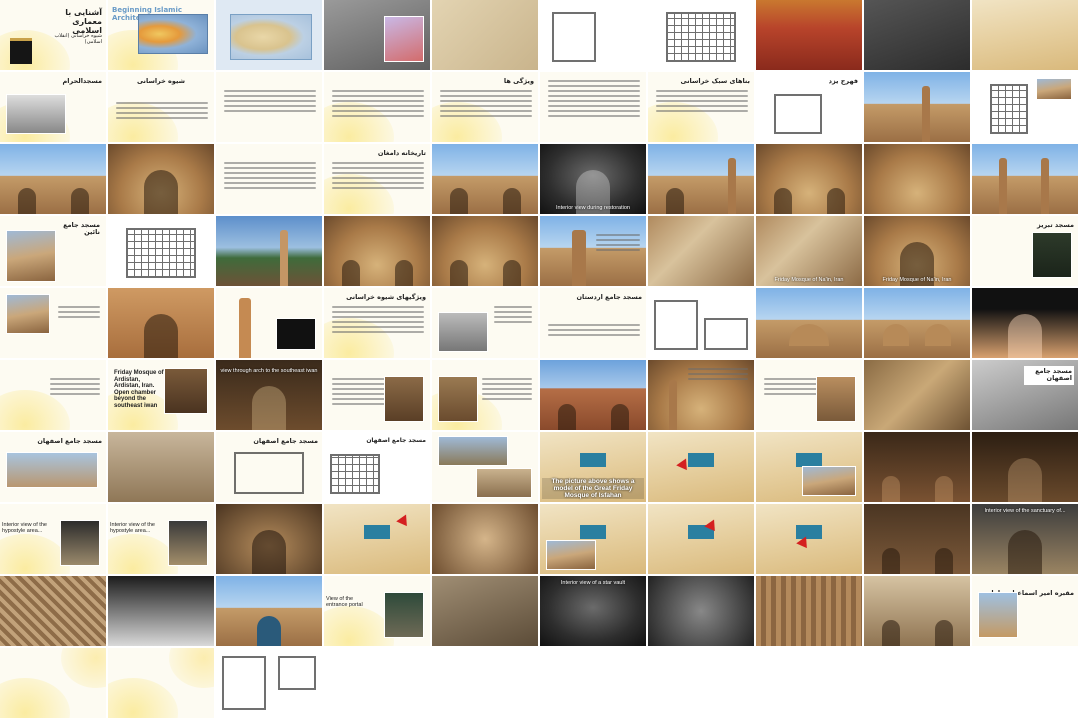 Image resolution: width=1080 pixels, height=720 pixels. I want to click on slide-thumbnail-60: مسجد جامع اصفهان, so click(1026, 396).